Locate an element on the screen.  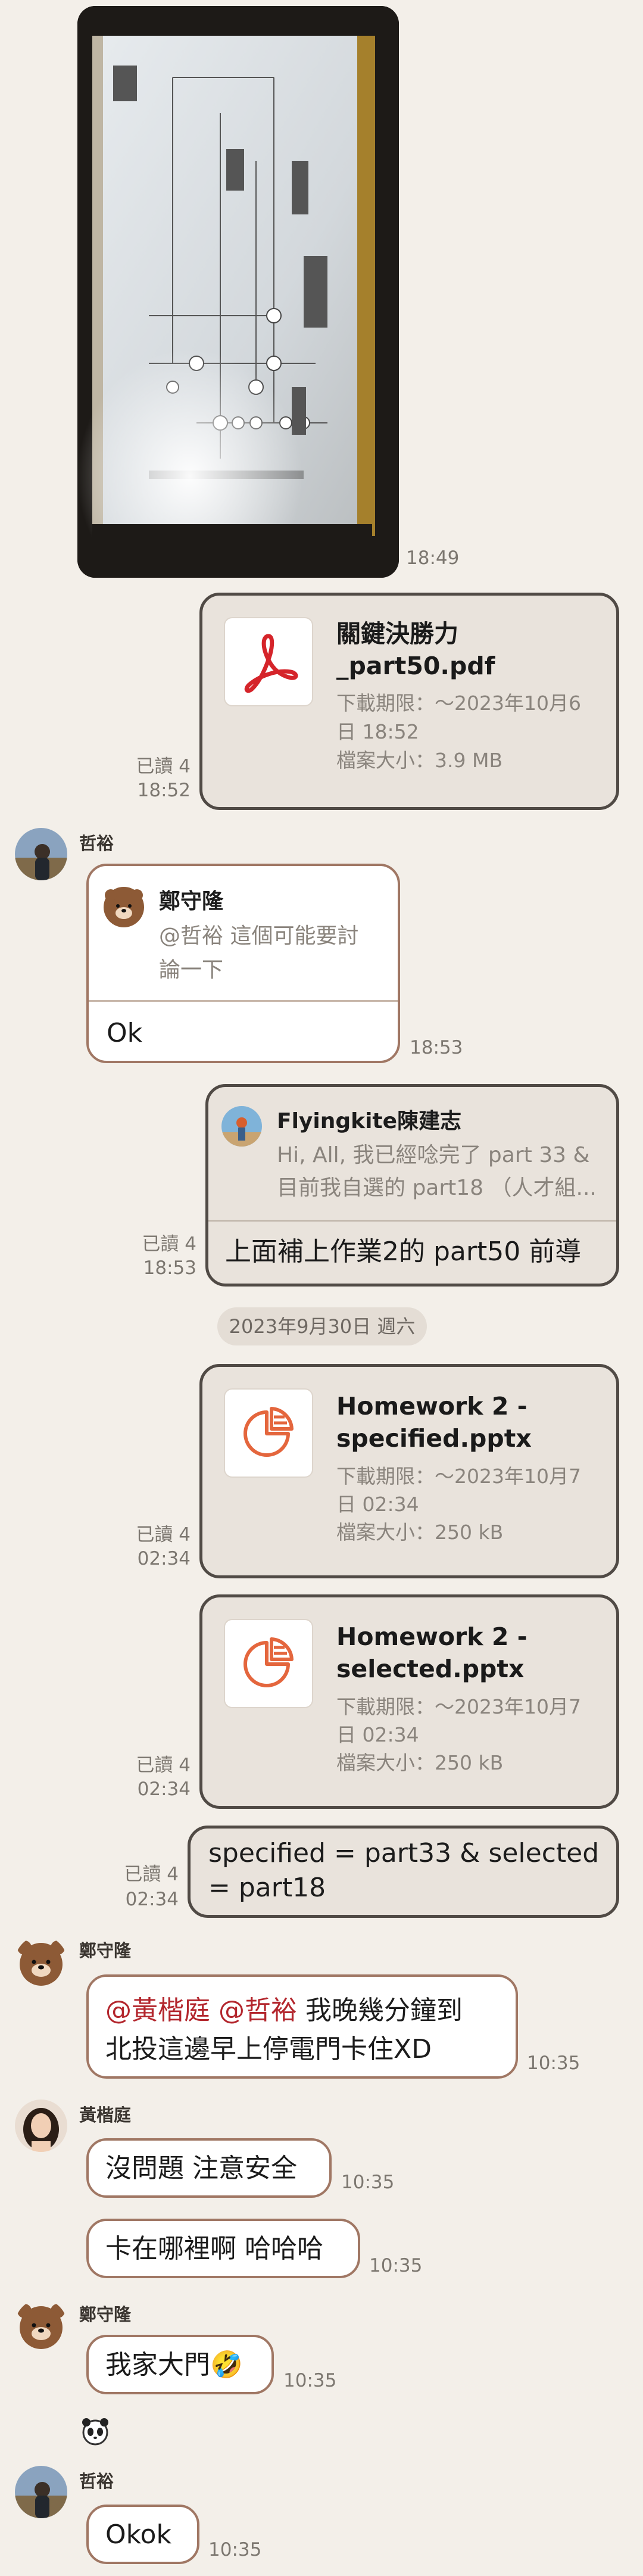
file-title-line2: specified.pptx is located at coordinates (434, 1438).